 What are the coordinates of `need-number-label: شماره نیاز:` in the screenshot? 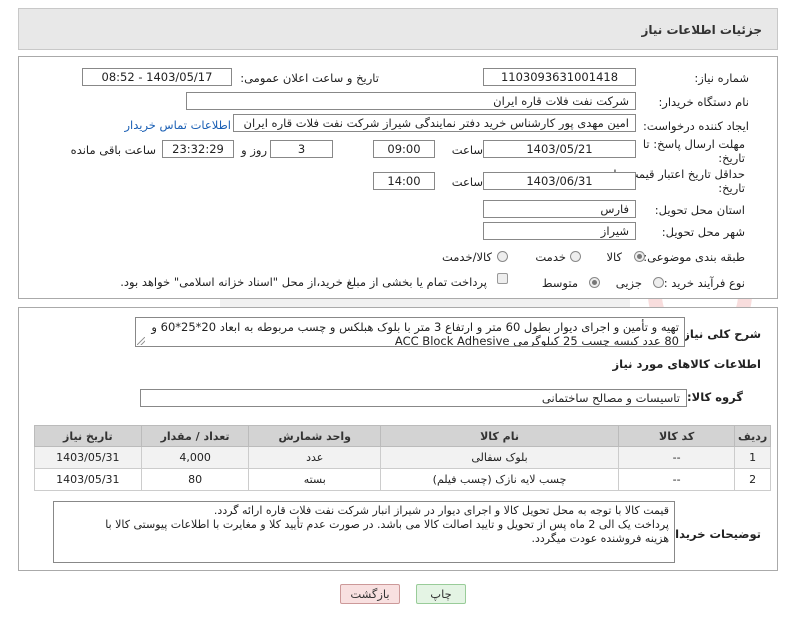 It's located at (721, 78).